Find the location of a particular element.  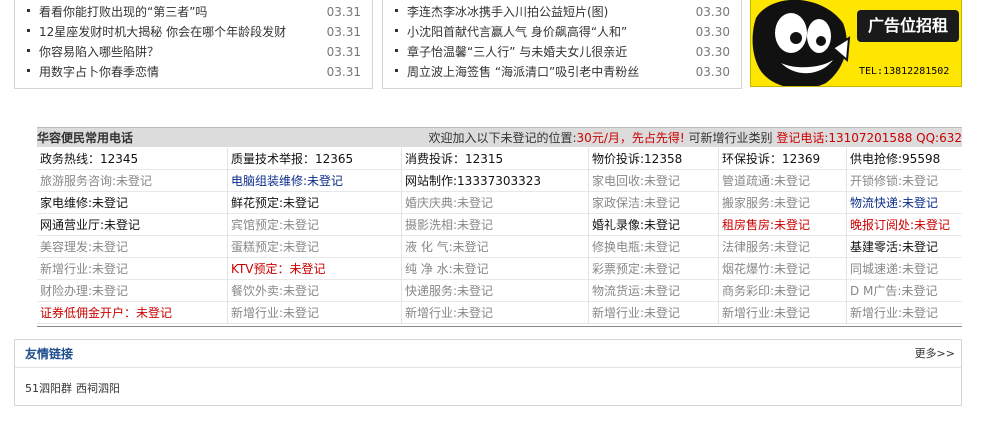

cartoon-mascot-icon is located at coordinates (801, 43).